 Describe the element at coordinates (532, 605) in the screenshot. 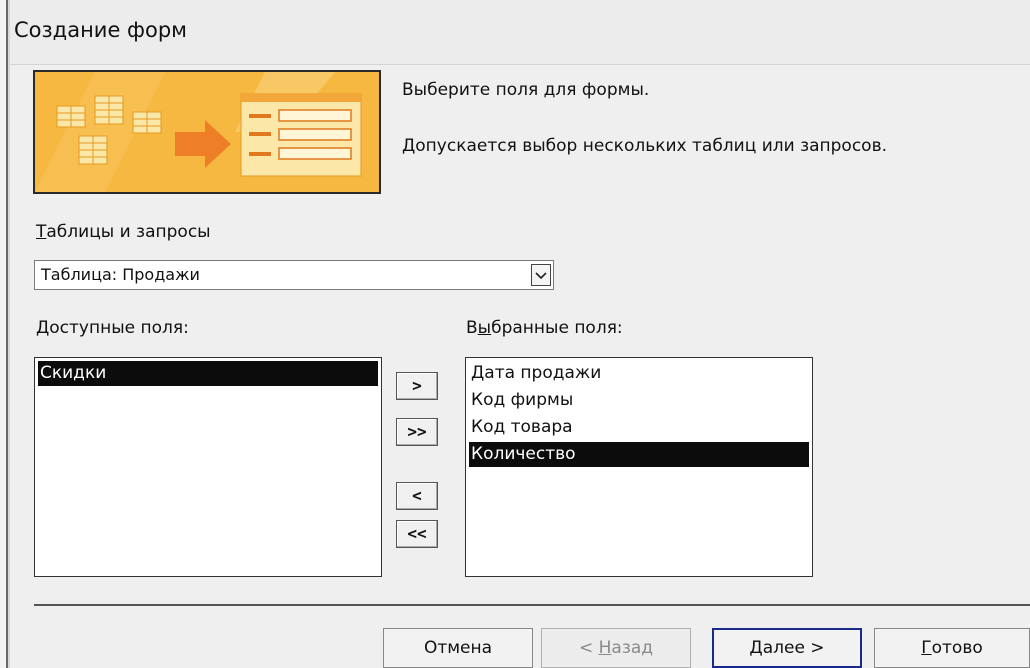

I see `separator` at that location.